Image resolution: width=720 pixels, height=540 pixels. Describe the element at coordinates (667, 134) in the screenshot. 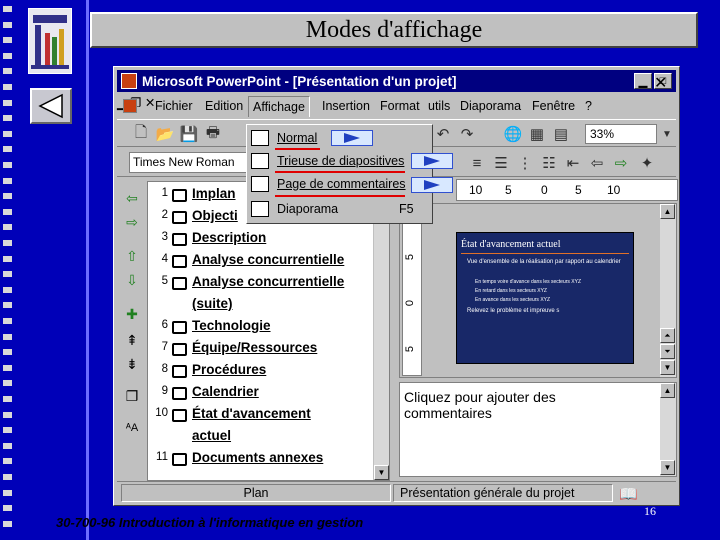

I see `zoom-dropdown-icon: ▼` at that location.